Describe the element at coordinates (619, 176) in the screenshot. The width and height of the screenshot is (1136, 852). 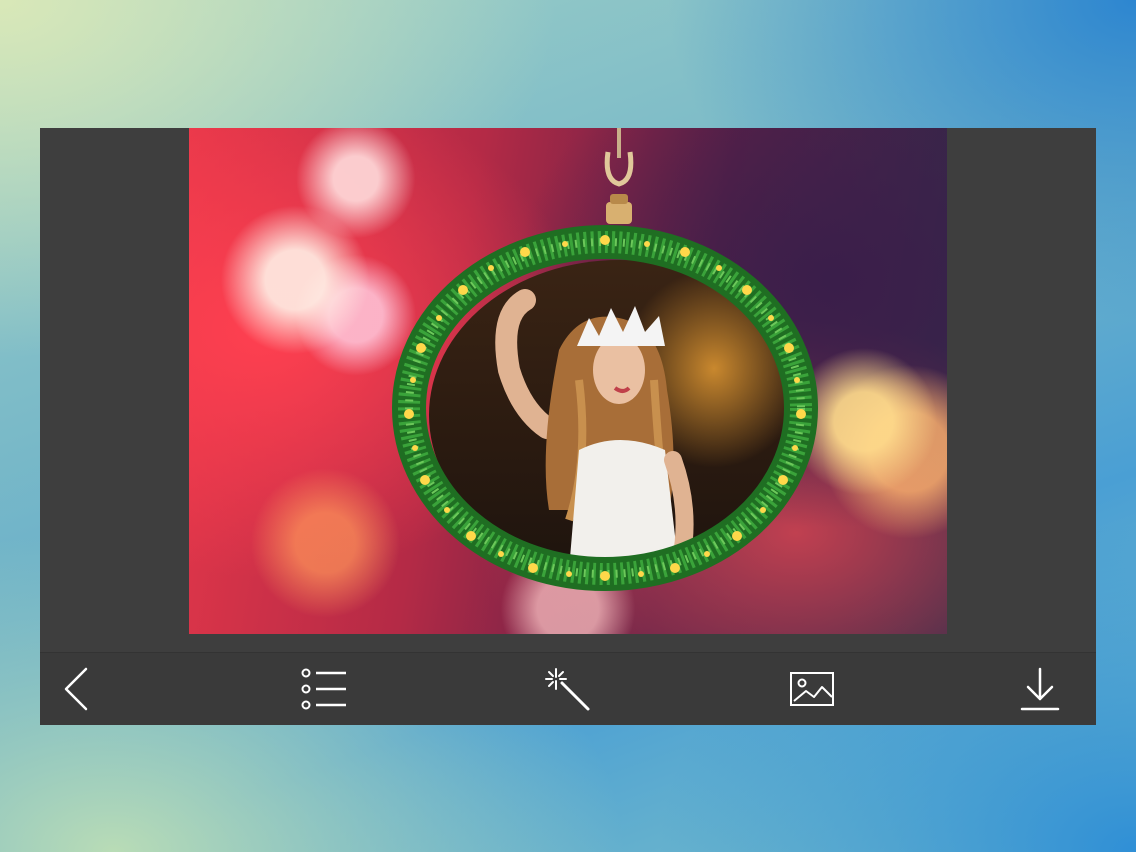
I see `ornament-hook` at that location.